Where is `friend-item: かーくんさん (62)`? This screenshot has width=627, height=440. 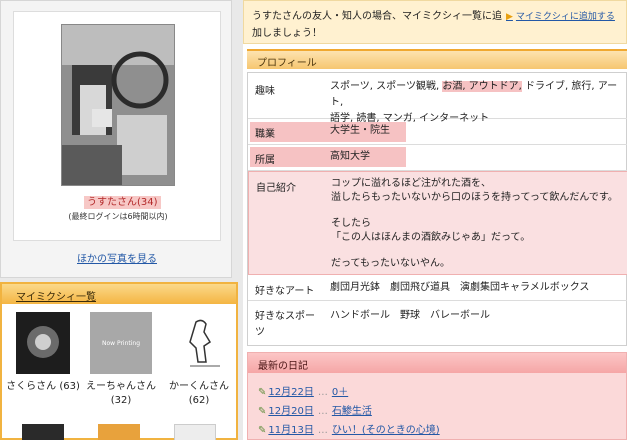
friend-item: かーくんさん (62) is located at coordinates (199, 360).